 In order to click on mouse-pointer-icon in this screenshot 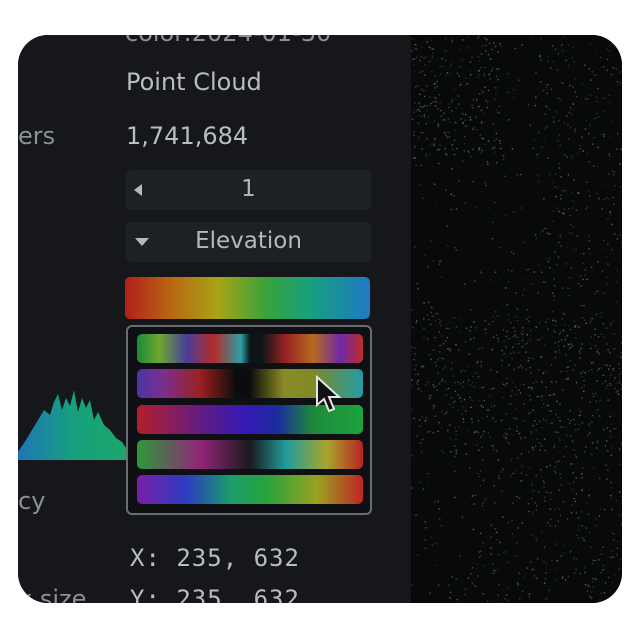, I will do `click(329, 394)`.